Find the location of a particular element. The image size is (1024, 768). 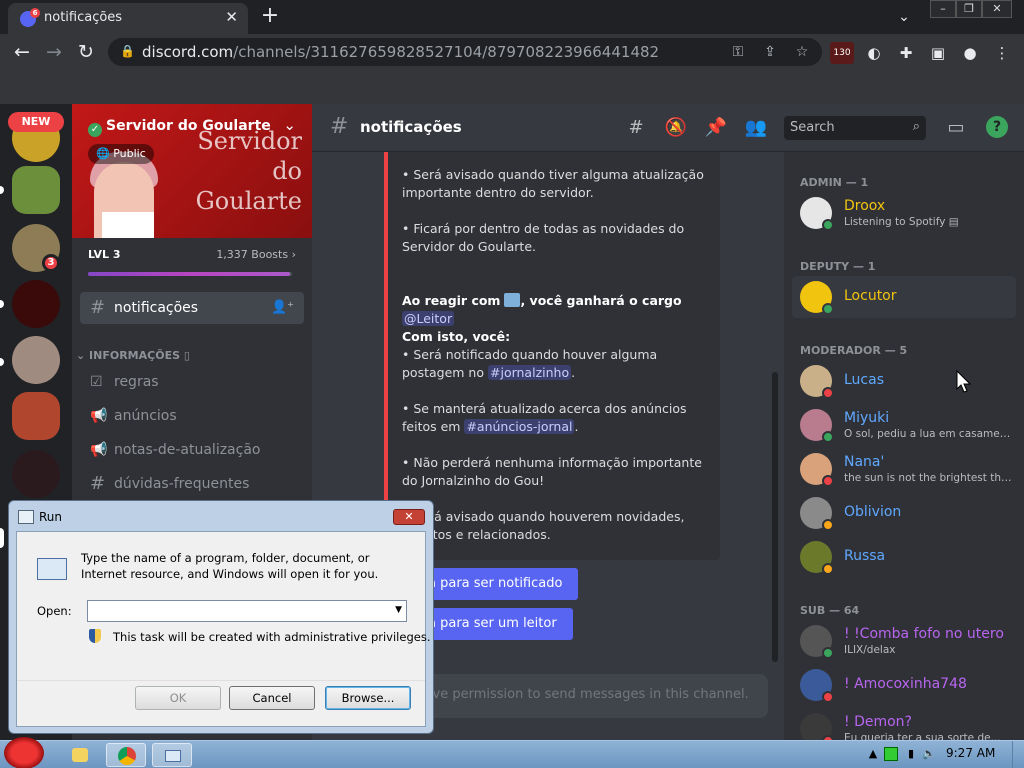

browser-tab: 6 notificações ✕ is located at coordinates (128, 18).